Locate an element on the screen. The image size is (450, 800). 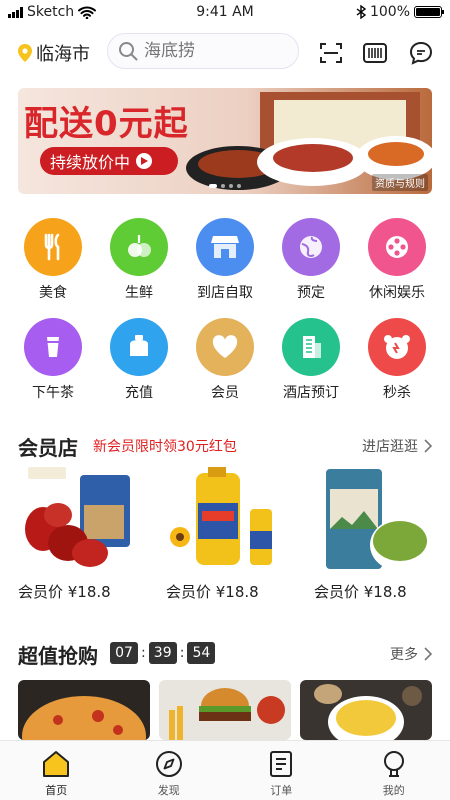
category-pickup: 到店自取 is located at coordinates (225, 260).